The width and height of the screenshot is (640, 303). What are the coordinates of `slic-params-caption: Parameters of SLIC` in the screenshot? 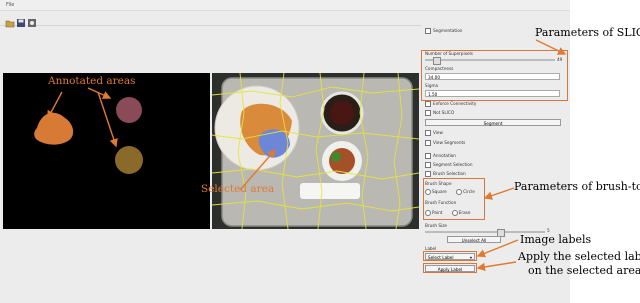 It's located at (587, 32).